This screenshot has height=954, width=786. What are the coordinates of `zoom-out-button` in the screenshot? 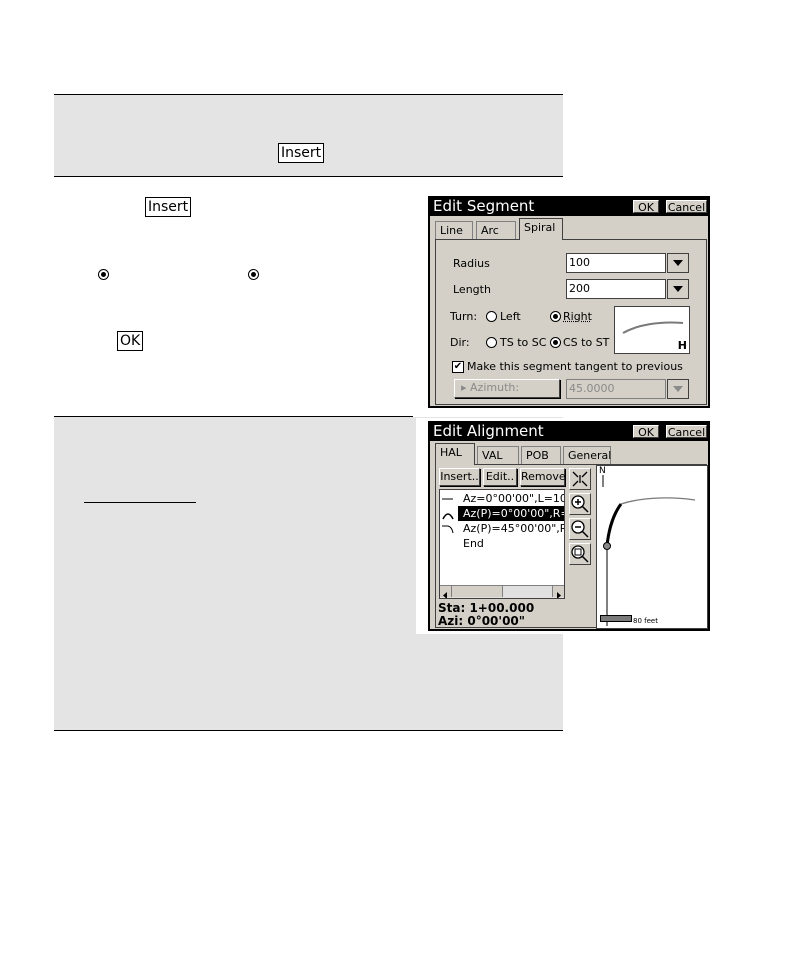 It's located at (580, 529).